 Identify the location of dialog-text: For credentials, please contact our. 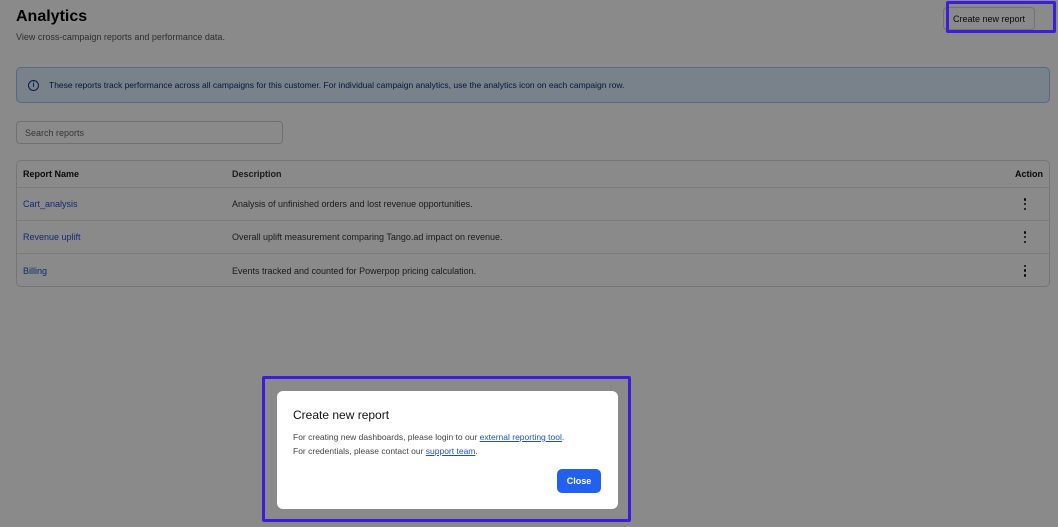
(359, 451).